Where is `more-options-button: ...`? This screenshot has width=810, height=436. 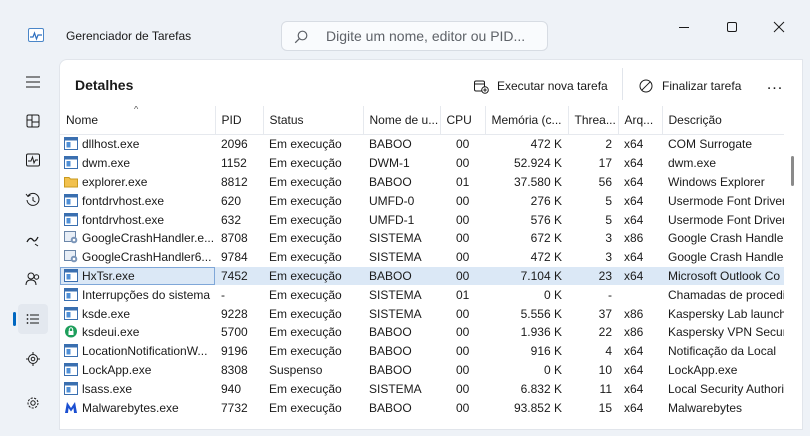 more-options-button: ... is located at coordinates (775, 85).